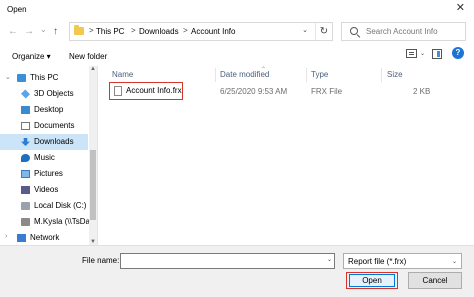  I want to click on pc-icon, so click(21, 78).